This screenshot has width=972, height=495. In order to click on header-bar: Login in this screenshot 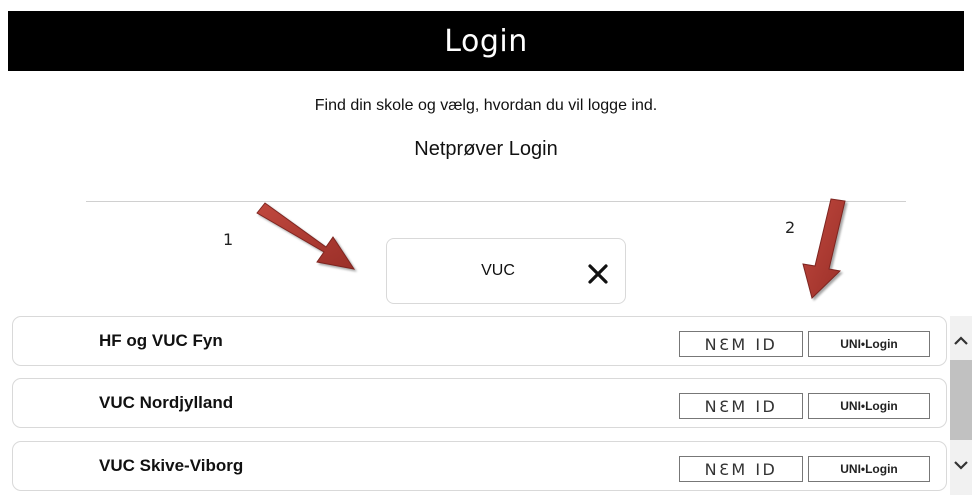, I will do `click(486, 41)`.